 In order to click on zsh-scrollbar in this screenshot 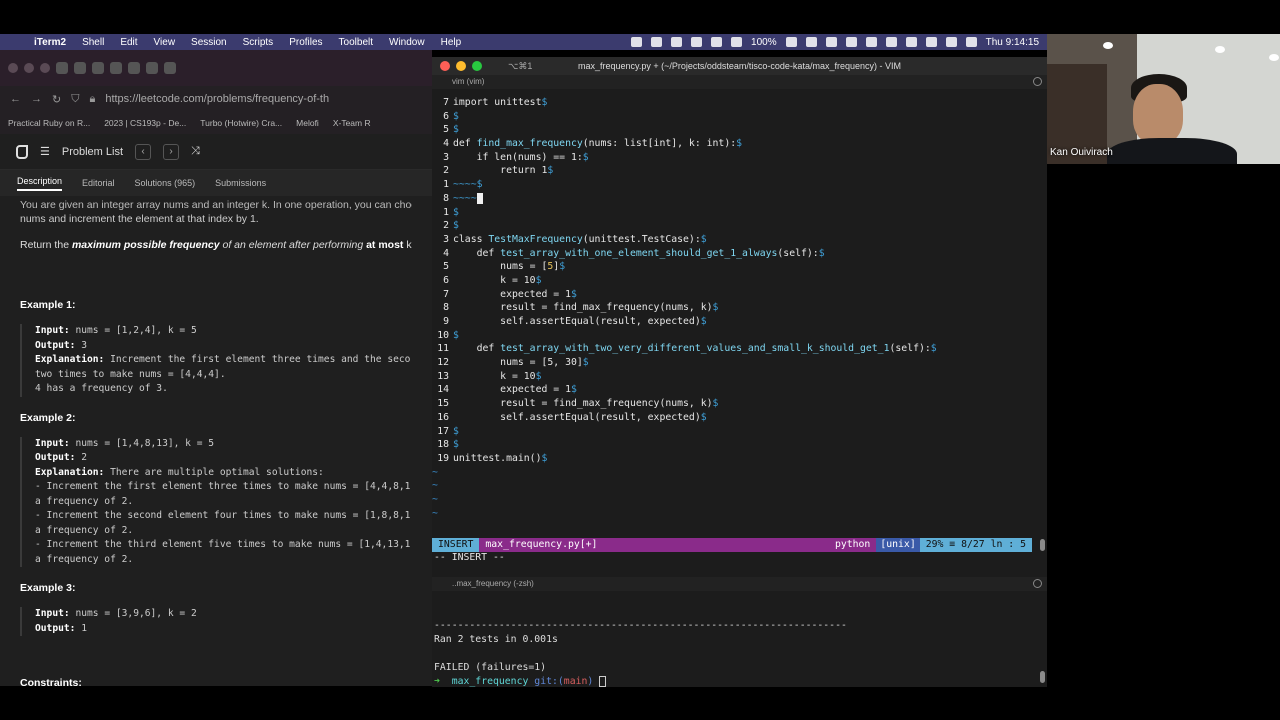, I will do `click(1042, 677)`.